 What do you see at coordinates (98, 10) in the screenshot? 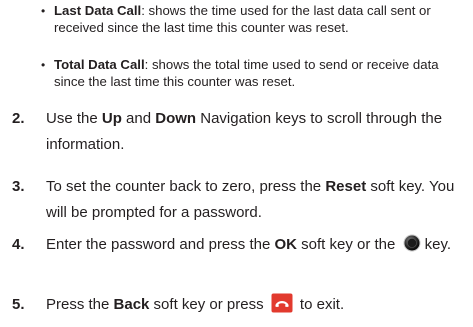
I see `bullet-title: Last Data Call` at bounding box center [98, 10].